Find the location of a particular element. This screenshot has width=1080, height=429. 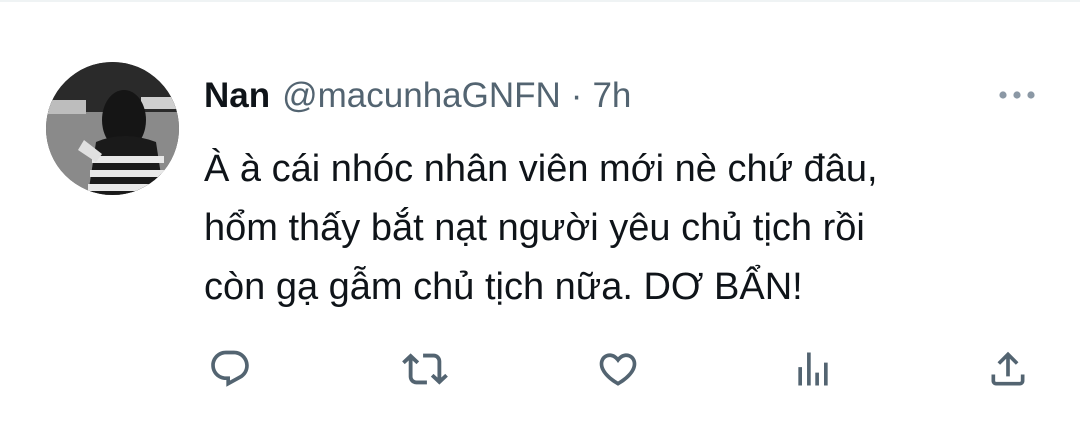

retweet-icon is located at coordinates (425, 369).